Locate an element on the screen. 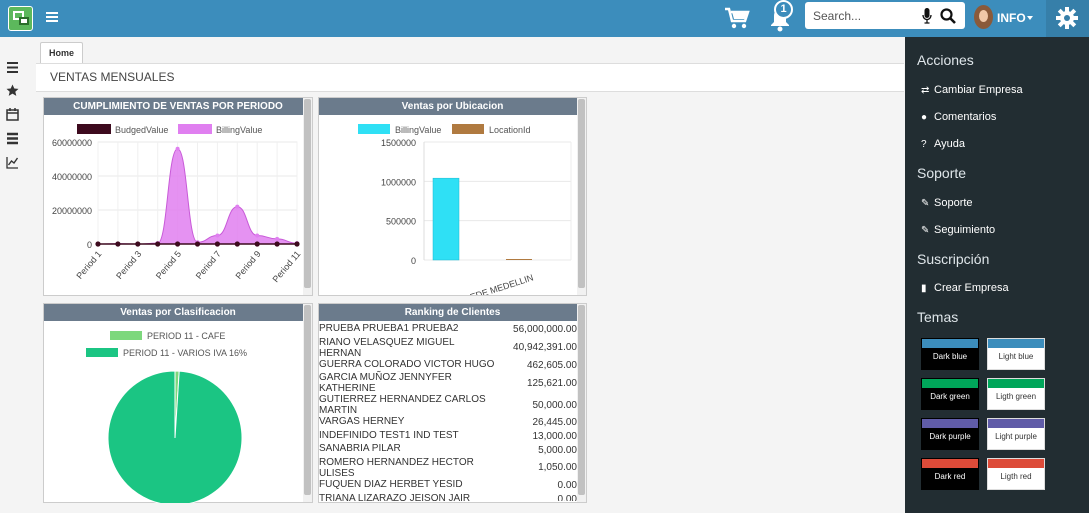 Image resolution: width=1089 pixels, height=513 pixels. client-name: GUERRA COLORADO VICTOR HUGO is located at coordinates (407, 364).